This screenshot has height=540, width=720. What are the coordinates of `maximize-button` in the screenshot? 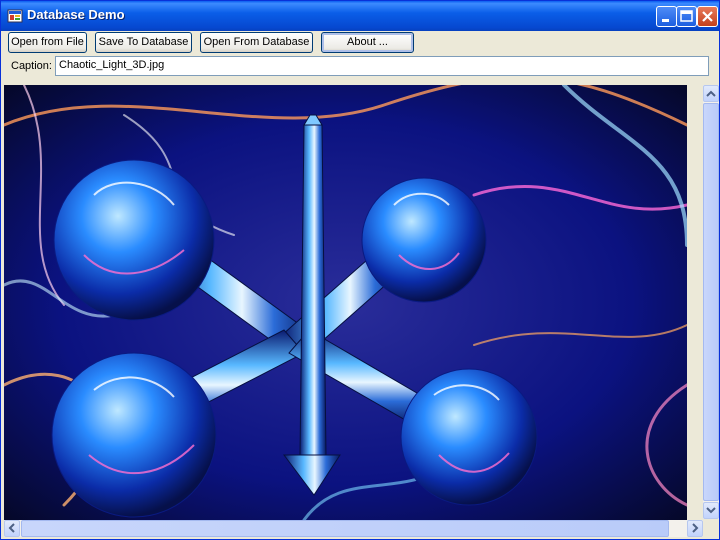 It's located at (686, 16).